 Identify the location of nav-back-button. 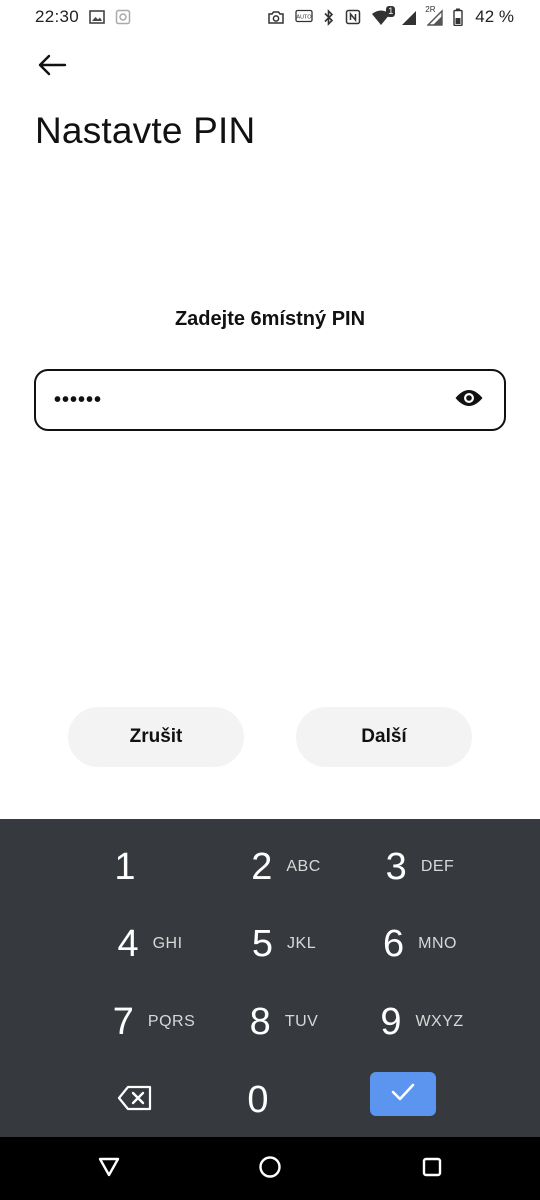
(109, 1169).